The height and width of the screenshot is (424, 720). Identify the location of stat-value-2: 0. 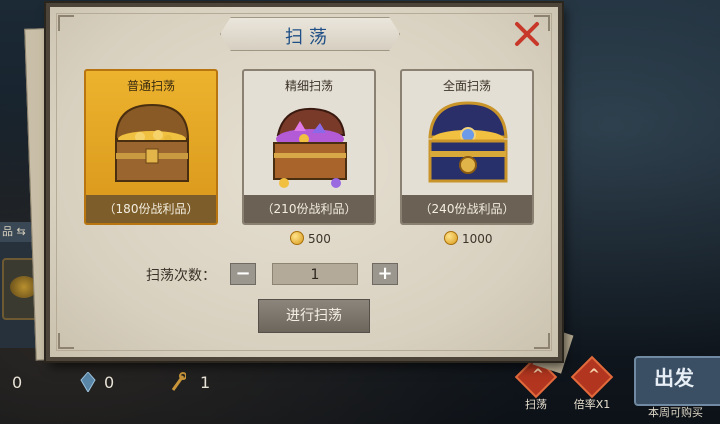
(109, 382).